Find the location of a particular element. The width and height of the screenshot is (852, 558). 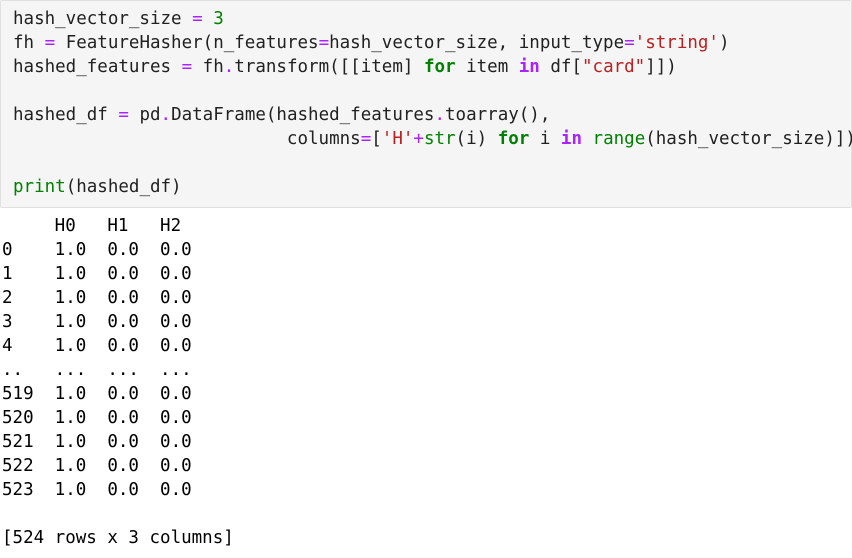

output-row: 4 1.0 0.0 0.0 is located at coordinates (97, 346).